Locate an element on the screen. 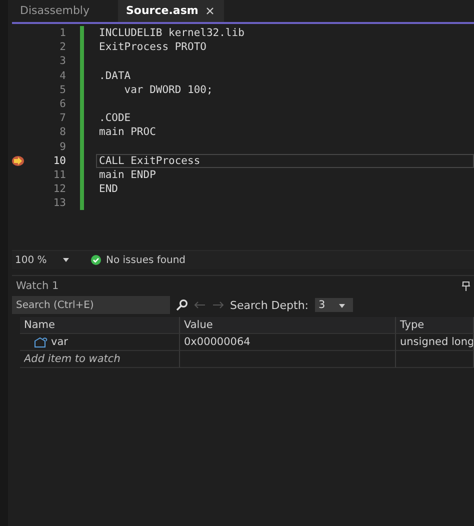 The image size is (474, 526). line-number: 13 is located at coordinates (59, 203).